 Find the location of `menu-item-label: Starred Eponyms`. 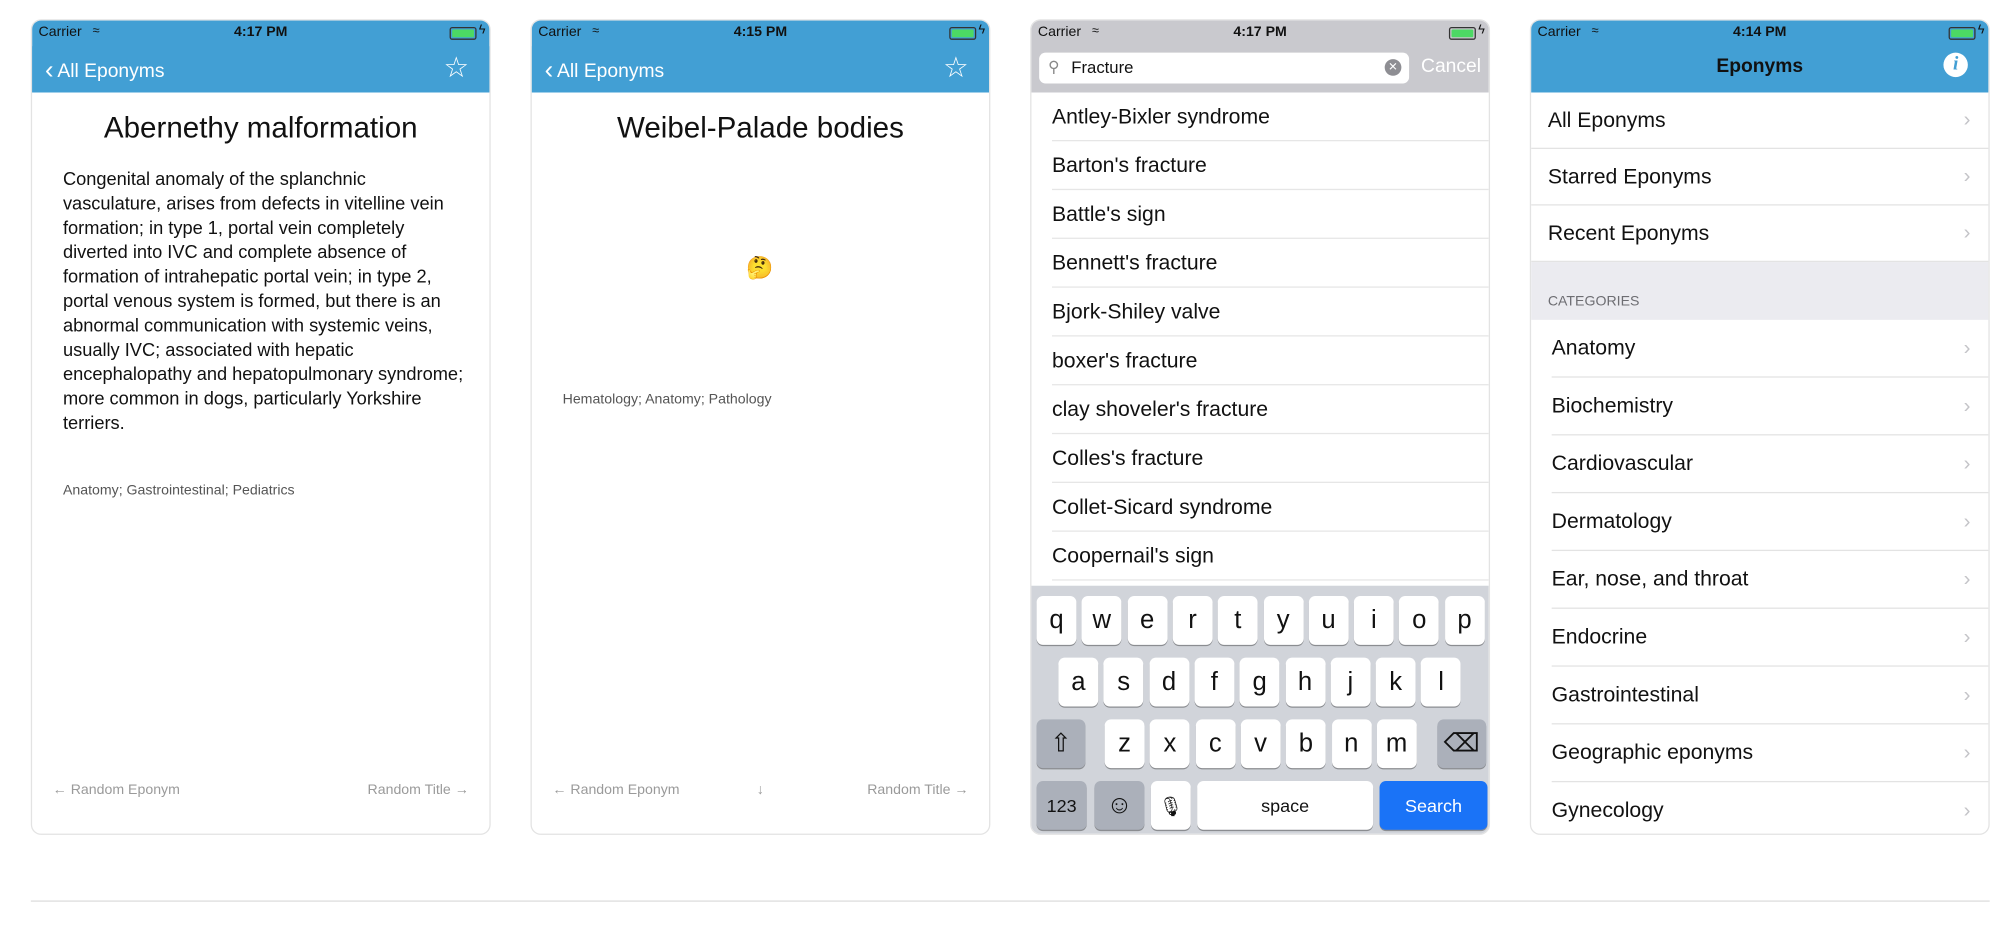

menu-item-label: Starred Eponyms is located at coordinates (1629, 177).